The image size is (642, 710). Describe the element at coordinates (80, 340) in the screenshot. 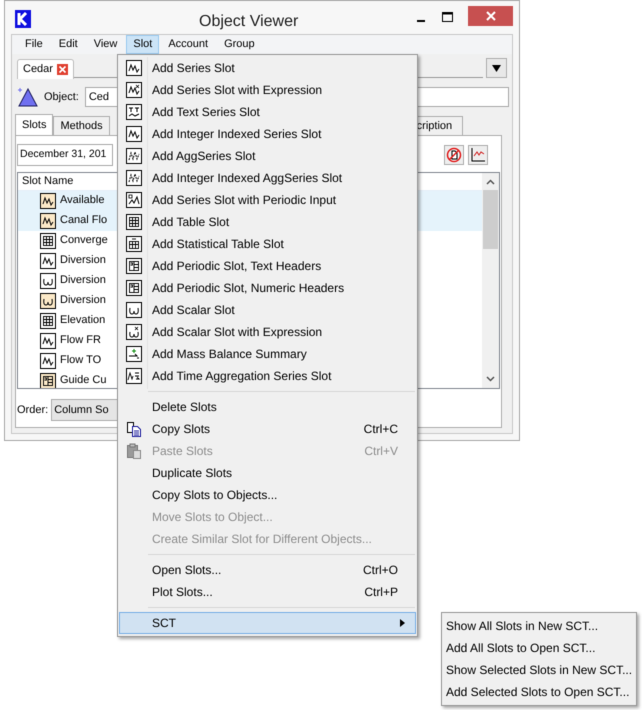

I see `slot-name: Flow FR` at that location.